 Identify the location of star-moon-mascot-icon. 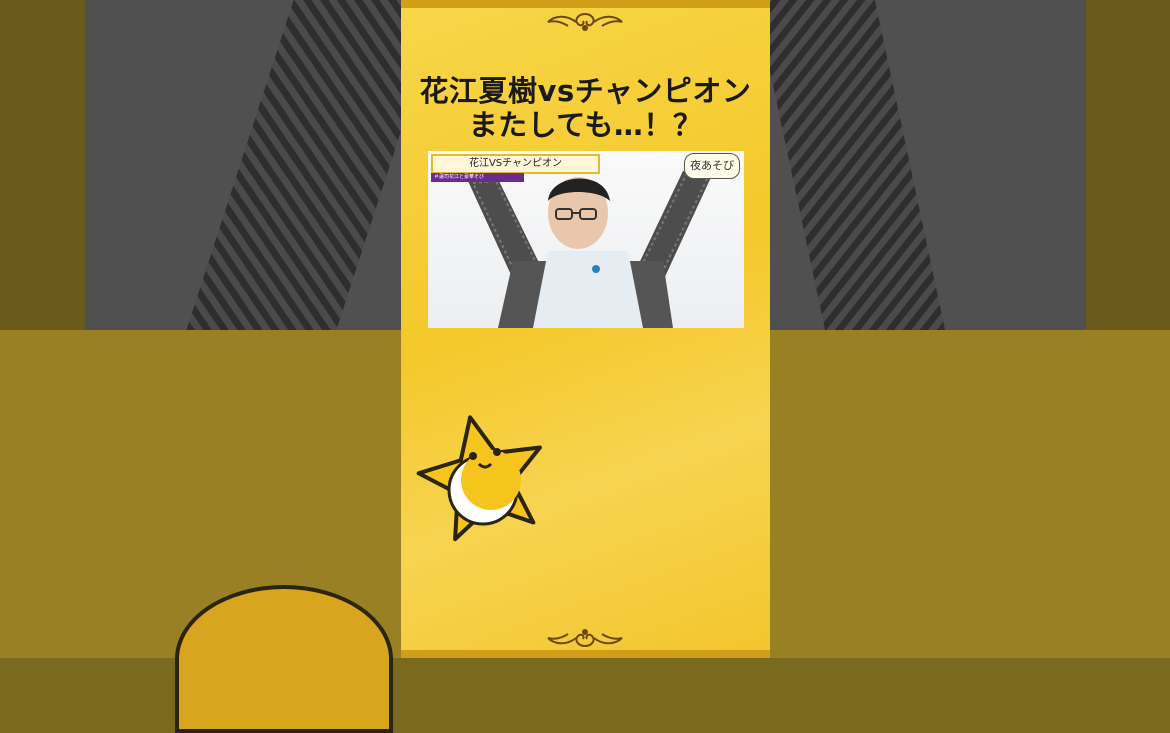
(479, 478).